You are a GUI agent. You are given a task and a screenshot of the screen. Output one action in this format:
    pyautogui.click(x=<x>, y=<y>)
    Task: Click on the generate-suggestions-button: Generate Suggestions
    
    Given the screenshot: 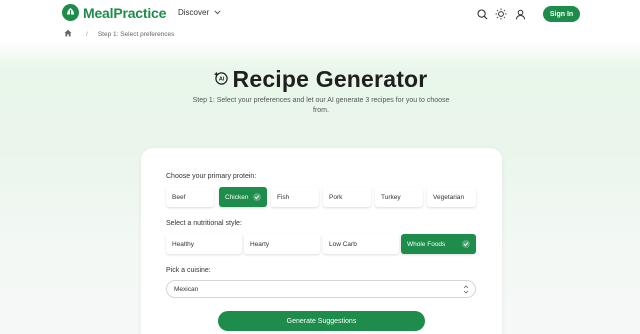 What is the action you would take?
    pyautogui.click(x=321, y=321)
    